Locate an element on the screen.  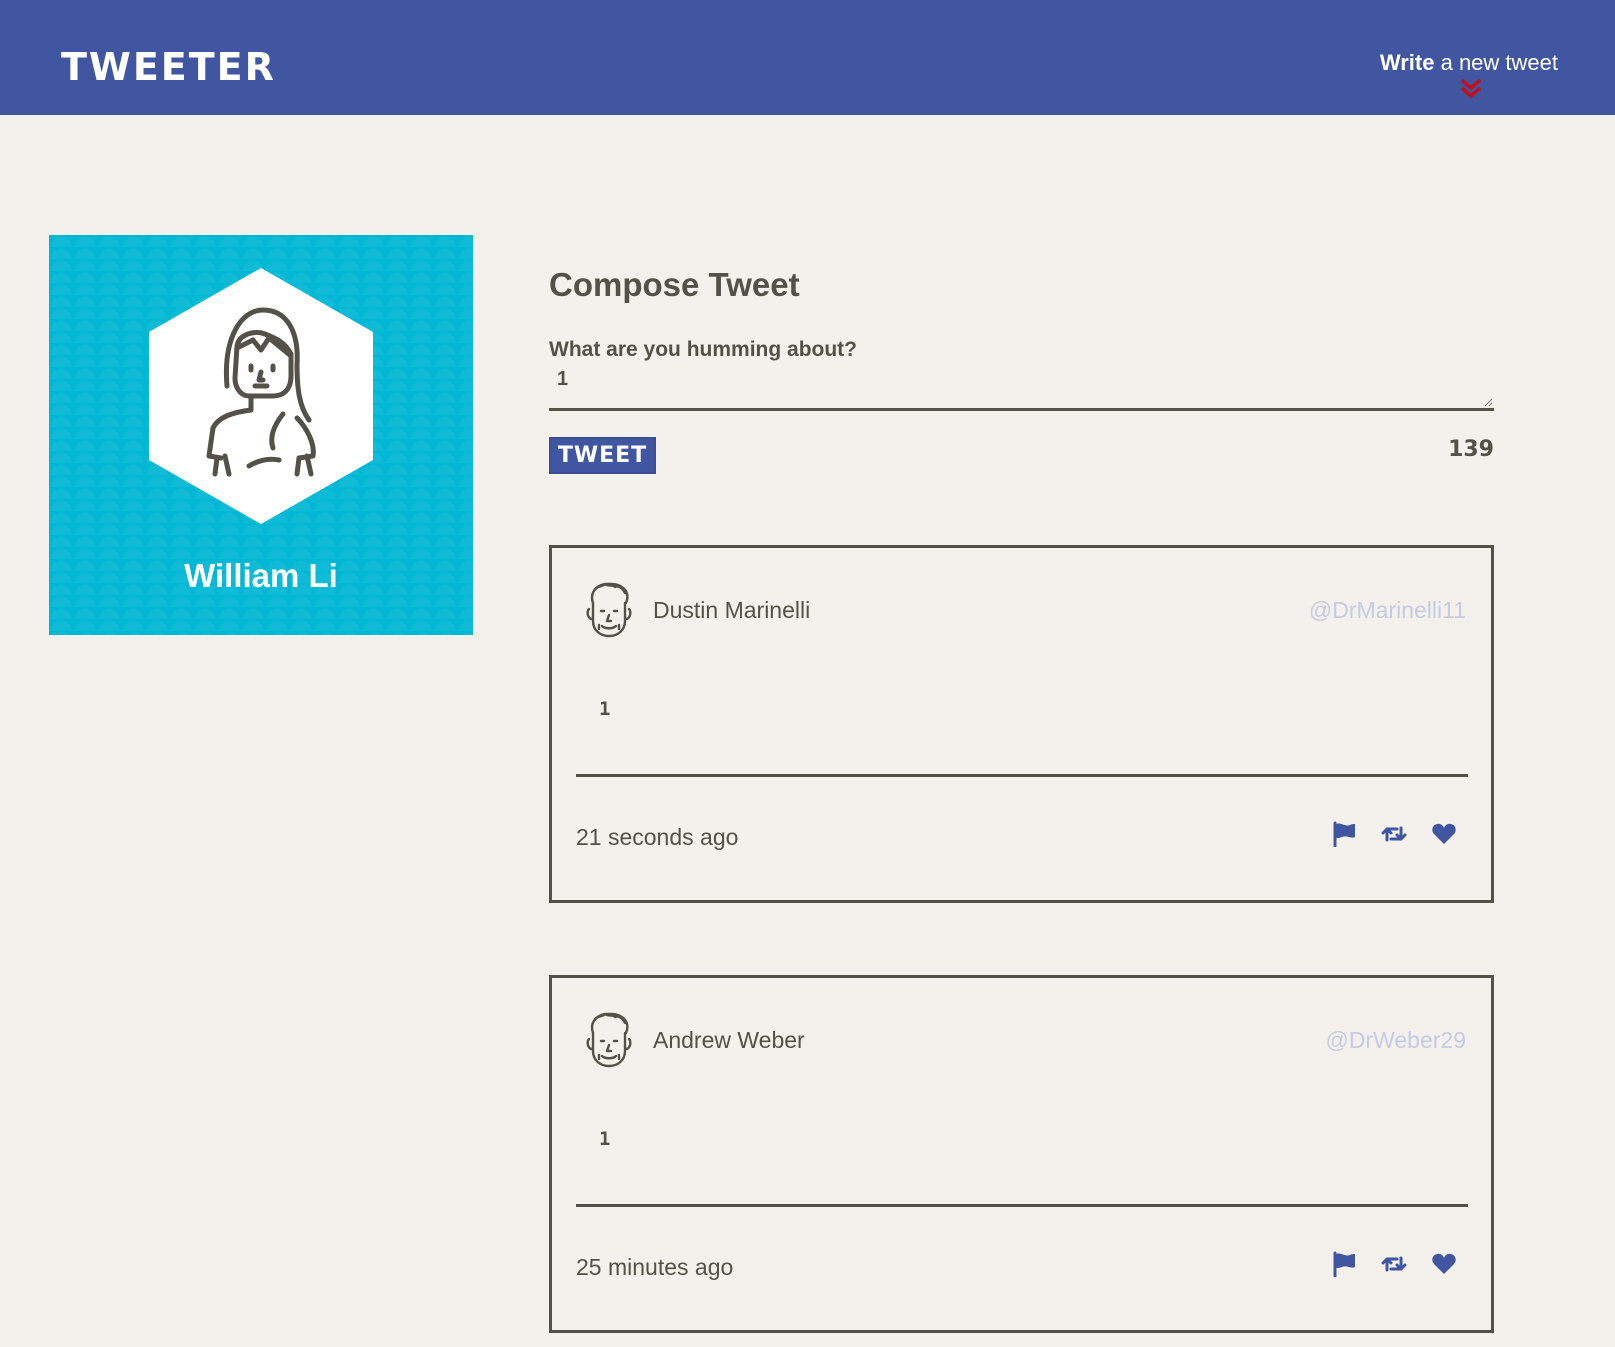
tweet-timestamp: 21 seconds ago is located at coordinates (657, 837).